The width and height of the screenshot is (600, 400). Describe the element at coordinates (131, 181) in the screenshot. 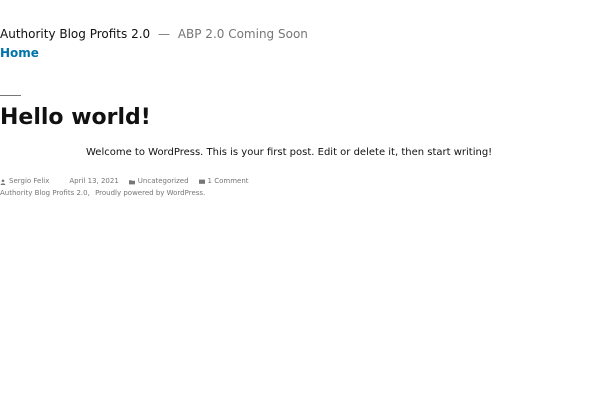

I see `folder-icon` at that location.